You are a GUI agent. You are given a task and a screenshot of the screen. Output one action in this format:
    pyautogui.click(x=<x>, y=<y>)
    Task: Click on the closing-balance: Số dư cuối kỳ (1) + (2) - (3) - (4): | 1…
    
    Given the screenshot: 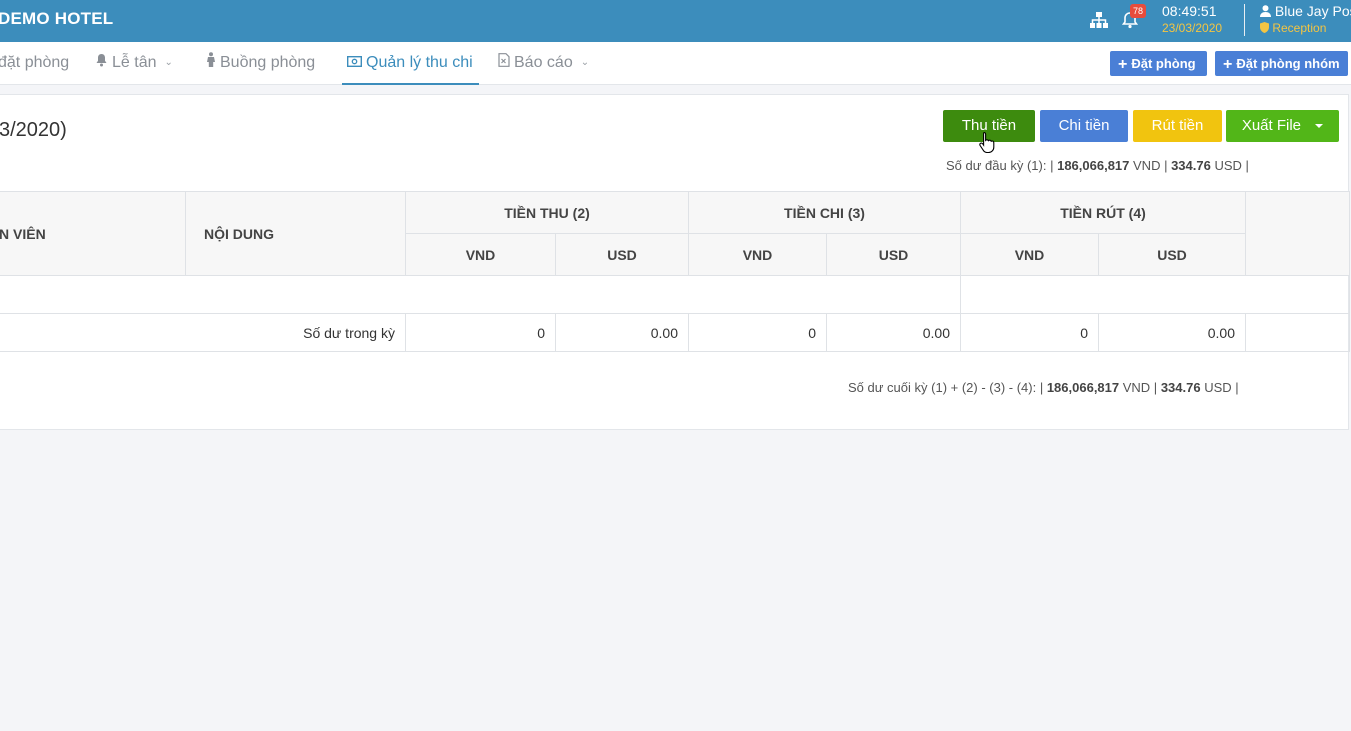 What is the action you would take?
    pyautogui.click(x=1043, y=387)
    